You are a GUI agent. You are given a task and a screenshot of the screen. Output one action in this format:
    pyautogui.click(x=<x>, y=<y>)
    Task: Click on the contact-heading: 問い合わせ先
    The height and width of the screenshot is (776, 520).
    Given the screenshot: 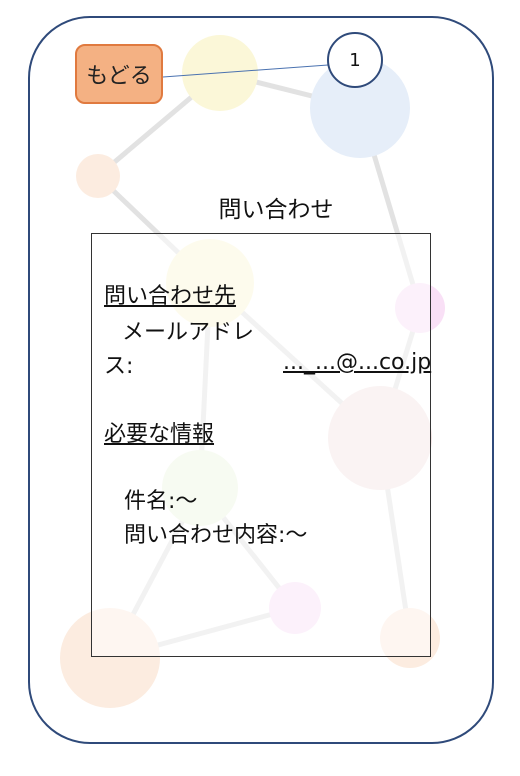 What is the action you would take?
    pyautogui.click(x=170, y=296)
    